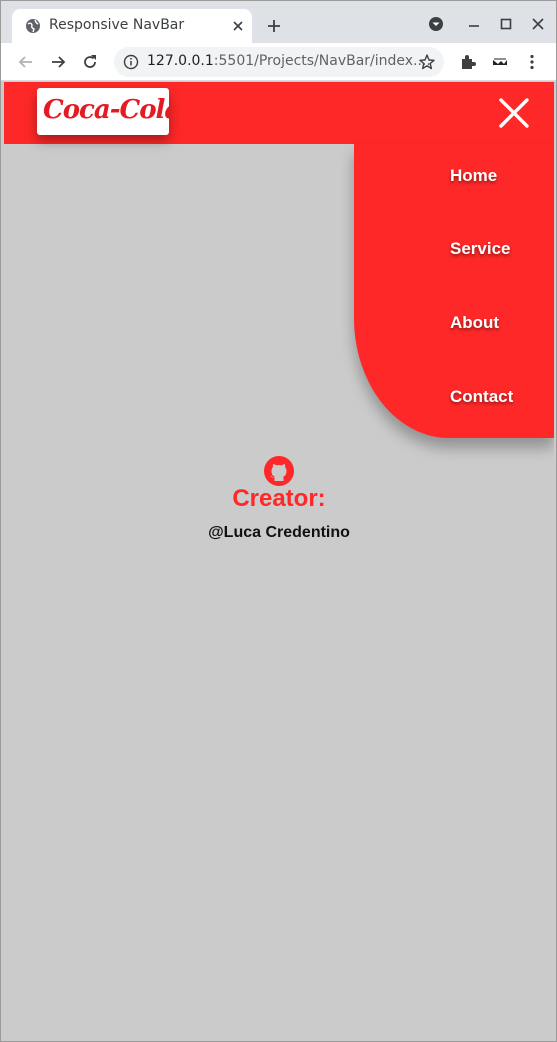 This screenshot has width=557, height=1042. I want to click on creator-heading: Creator:, so click(279, 498).